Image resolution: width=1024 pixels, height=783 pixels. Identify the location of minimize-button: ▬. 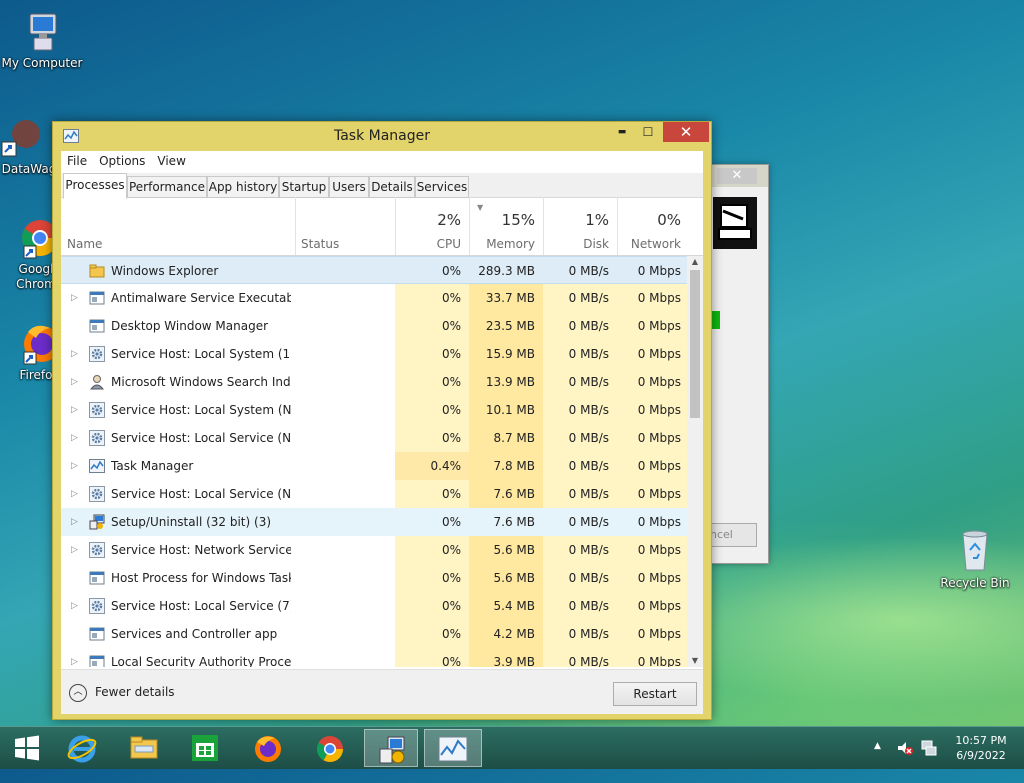
(622, 132).